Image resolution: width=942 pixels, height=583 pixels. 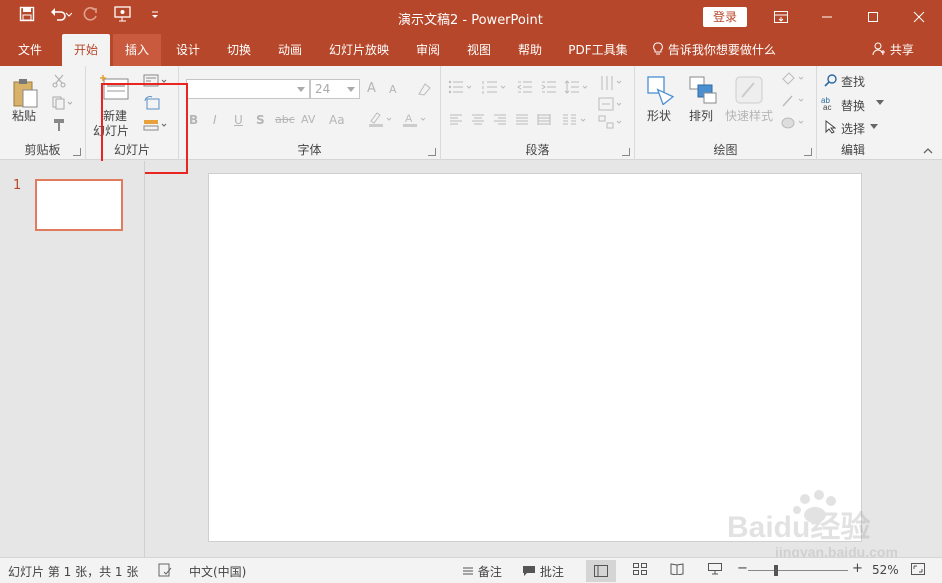 I want to click on justify-icon, so click(x=522, y=120).